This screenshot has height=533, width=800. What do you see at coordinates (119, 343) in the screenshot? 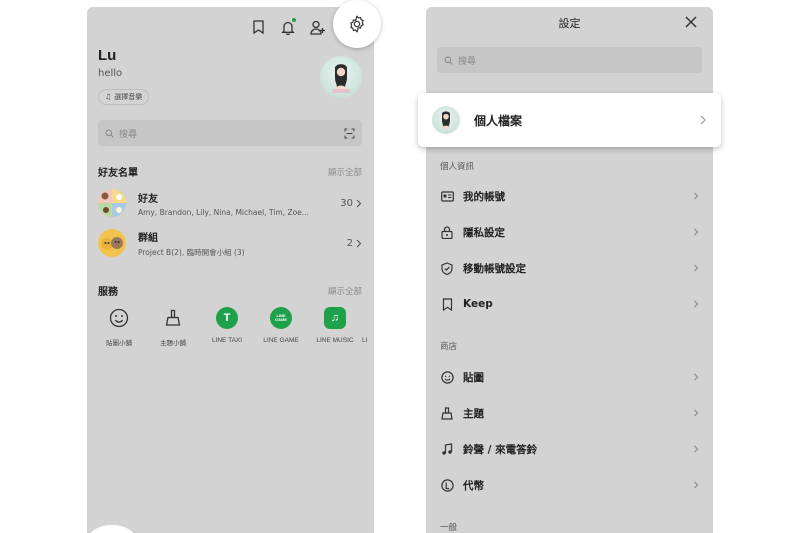
I see `service-label: 貼圖小舖` at bounding box center [119, 343].